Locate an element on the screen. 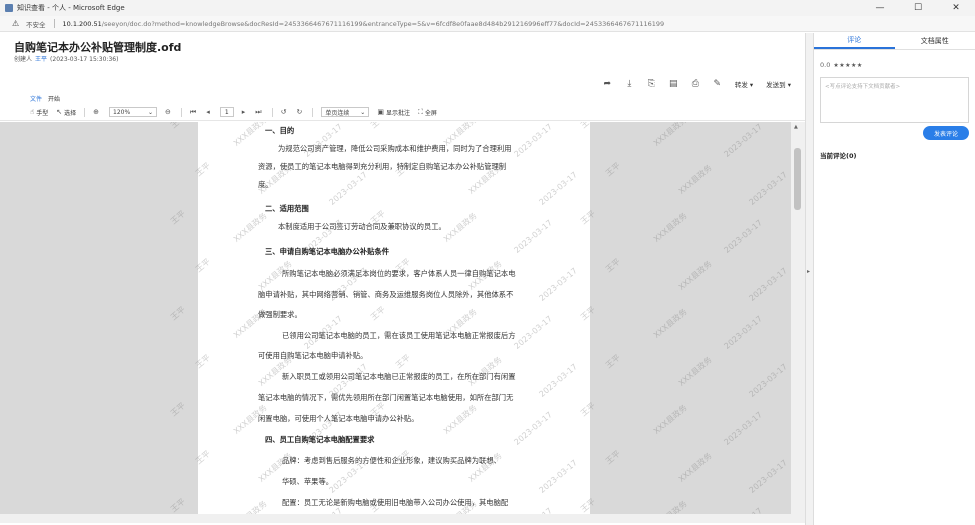 This screenshot has width=975, height=525. rotate-ccw-icon: ↺ is located at coordinates (283, 112).